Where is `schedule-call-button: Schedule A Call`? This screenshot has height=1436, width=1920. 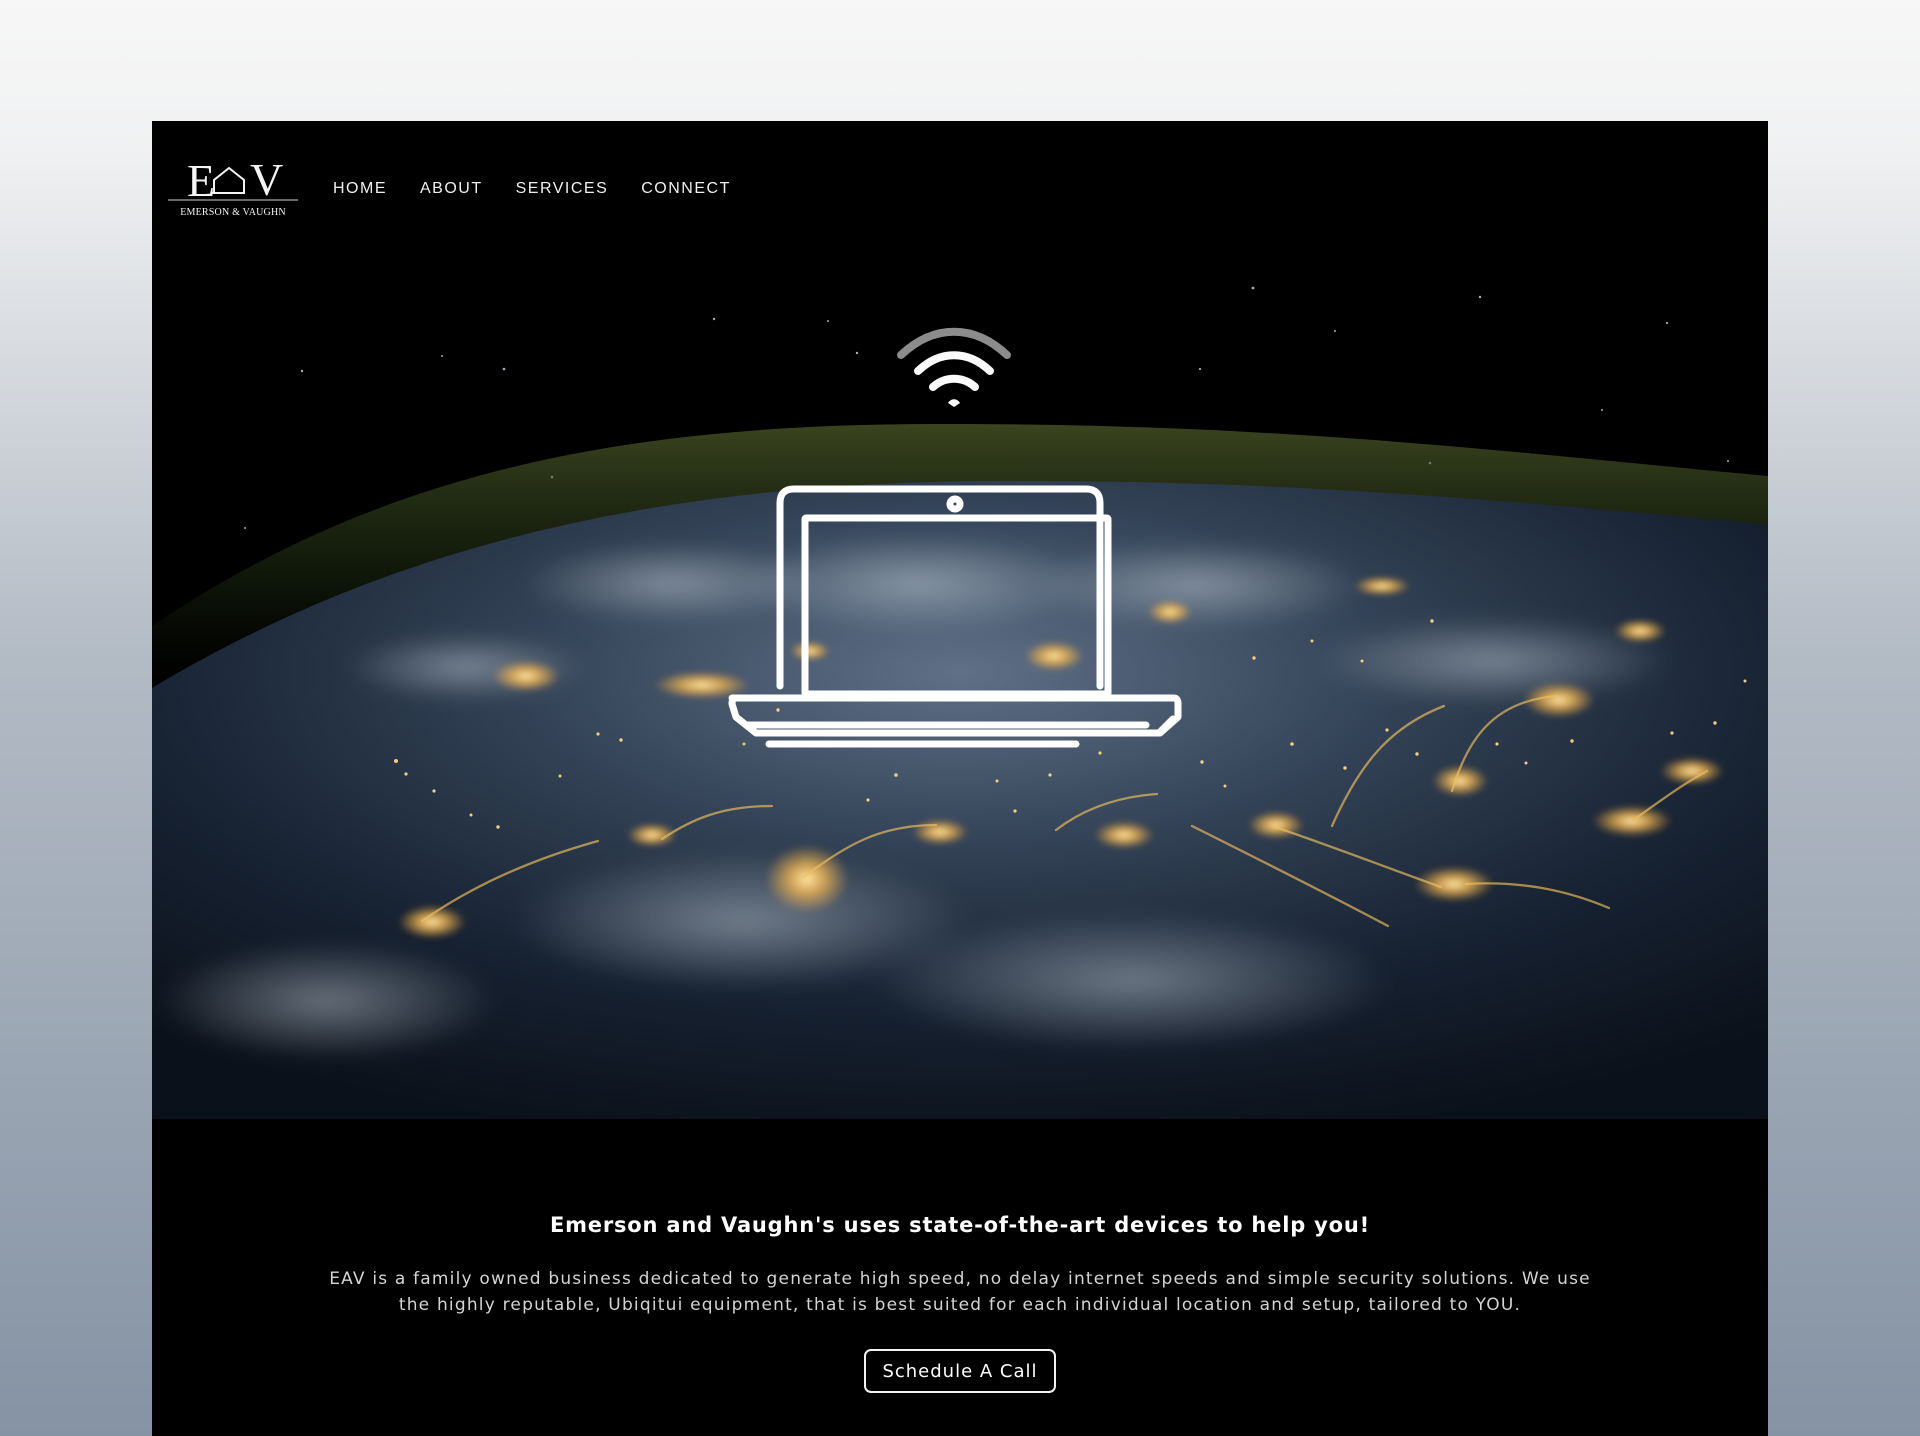
schedule-call-button: Schedule A Call is located at coordinates (960, 1371).